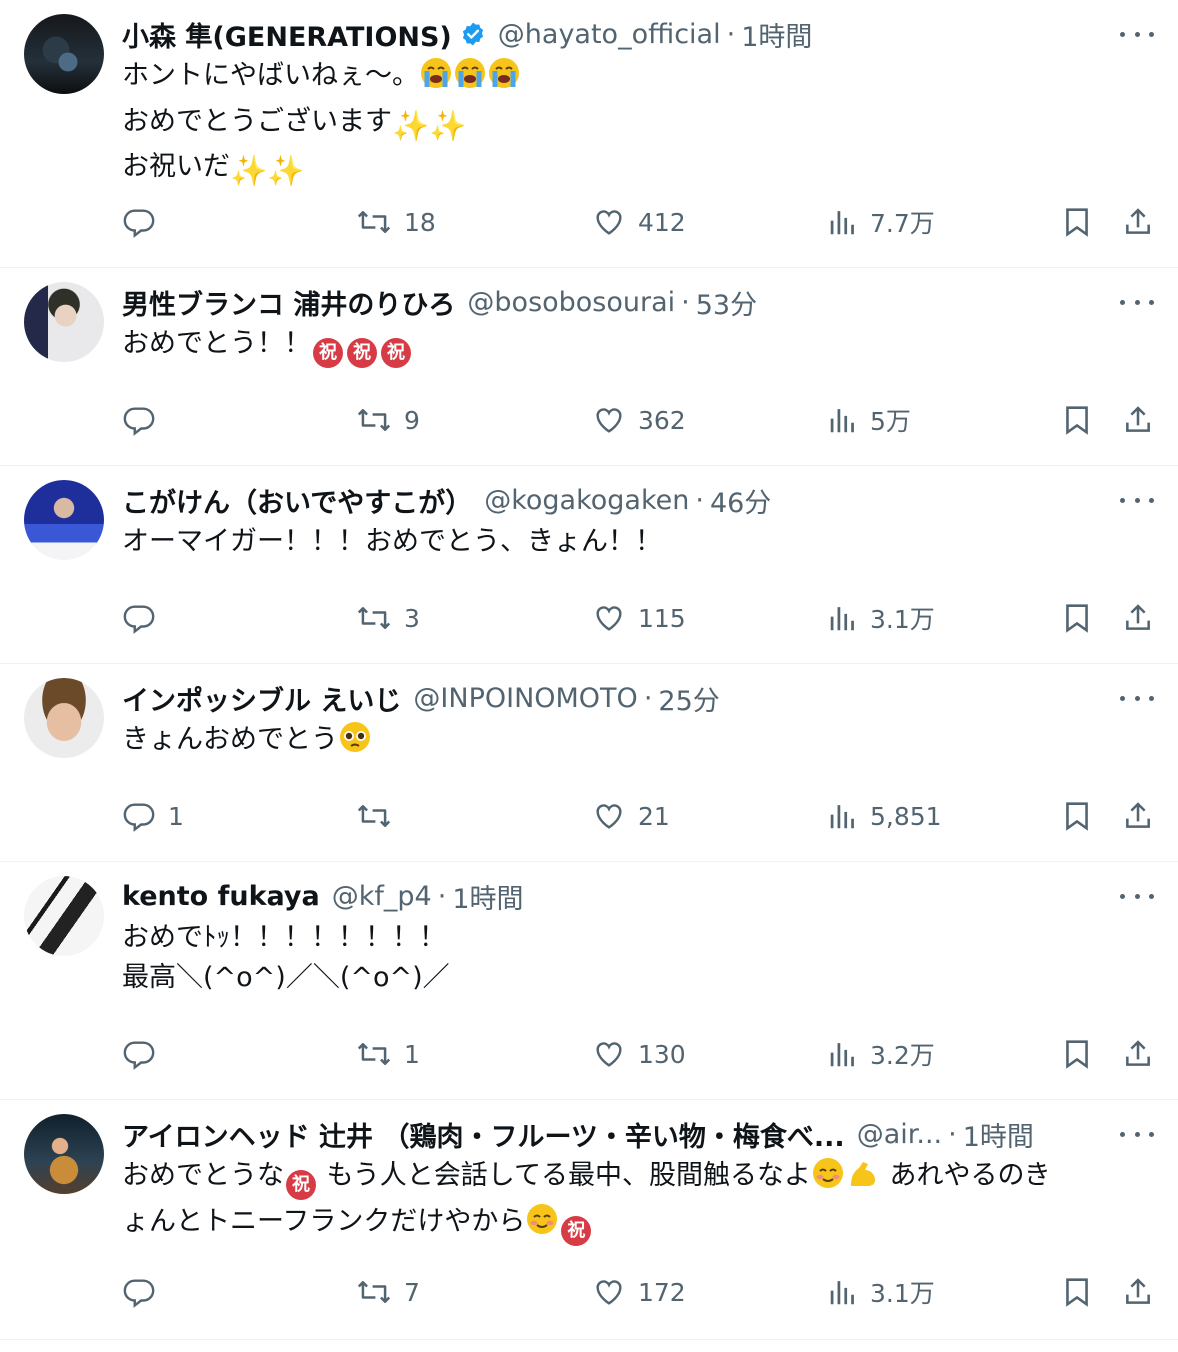 Image resolution: width=1178 pixels, height=1352 pixels. Describe the element at coordinates (869, 420) in the screenshot. I see `views-button: 5万` at that location.